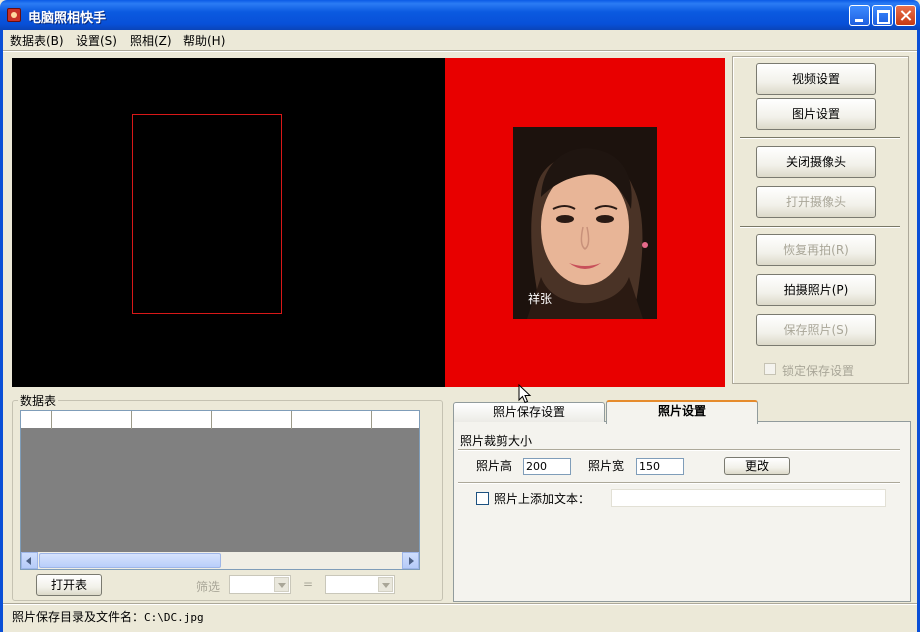 This screenshot has width=920, height=632. I want to click on tab-photo-save-settings: 照片保存设置, so click(529, 412).